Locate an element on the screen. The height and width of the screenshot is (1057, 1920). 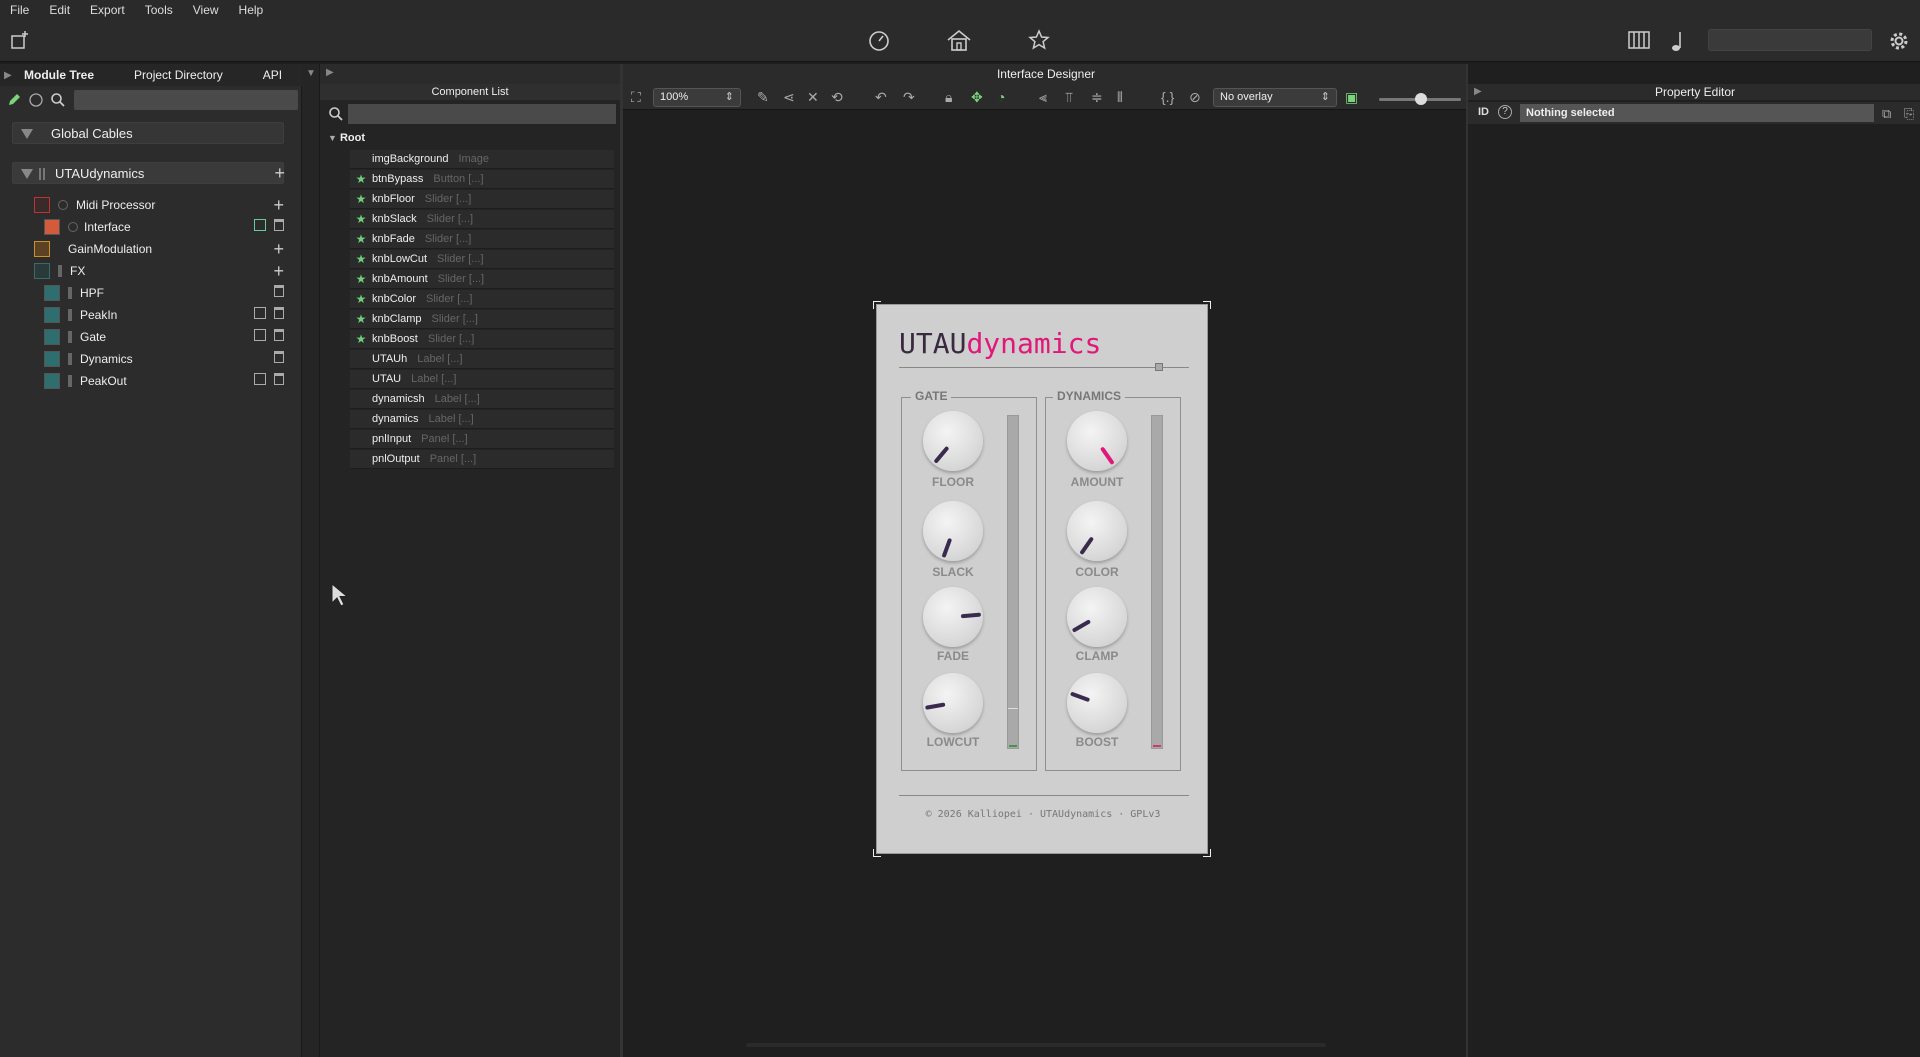
distribute-vertical-icon: ≑ is located at coordinates (1097, 97).